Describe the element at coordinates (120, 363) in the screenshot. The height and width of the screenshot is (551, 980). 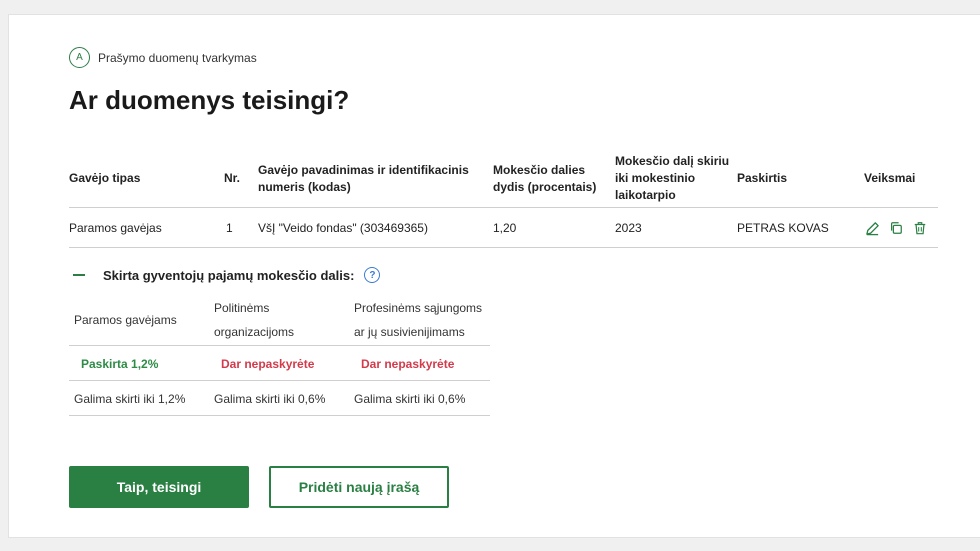
I see `allocation-status: Paskirta 1,2%` at that location.